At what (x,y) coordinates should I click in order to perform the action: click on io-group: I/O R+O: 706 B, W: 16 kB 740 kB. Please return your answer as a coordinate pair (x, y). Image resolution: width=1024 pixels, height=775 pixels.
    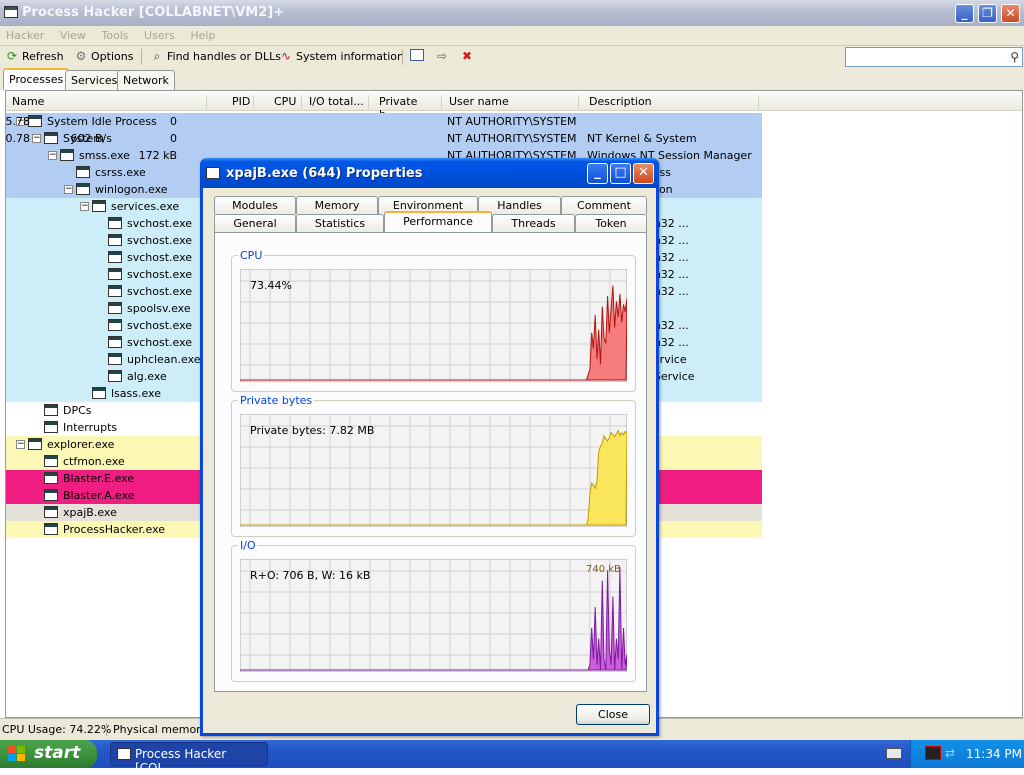
    Looking at the image, I should click on (433, 610).